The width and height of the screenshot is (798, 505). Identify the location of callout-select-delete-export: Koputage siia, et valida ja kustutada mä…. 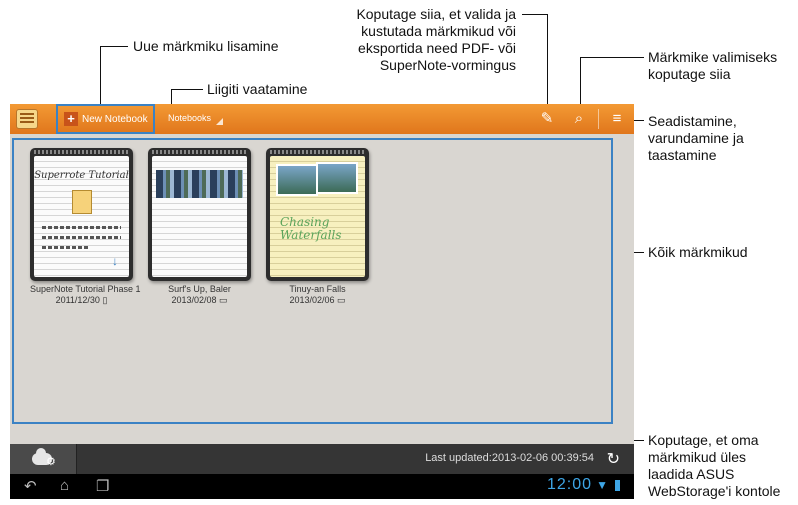
(436, 39).